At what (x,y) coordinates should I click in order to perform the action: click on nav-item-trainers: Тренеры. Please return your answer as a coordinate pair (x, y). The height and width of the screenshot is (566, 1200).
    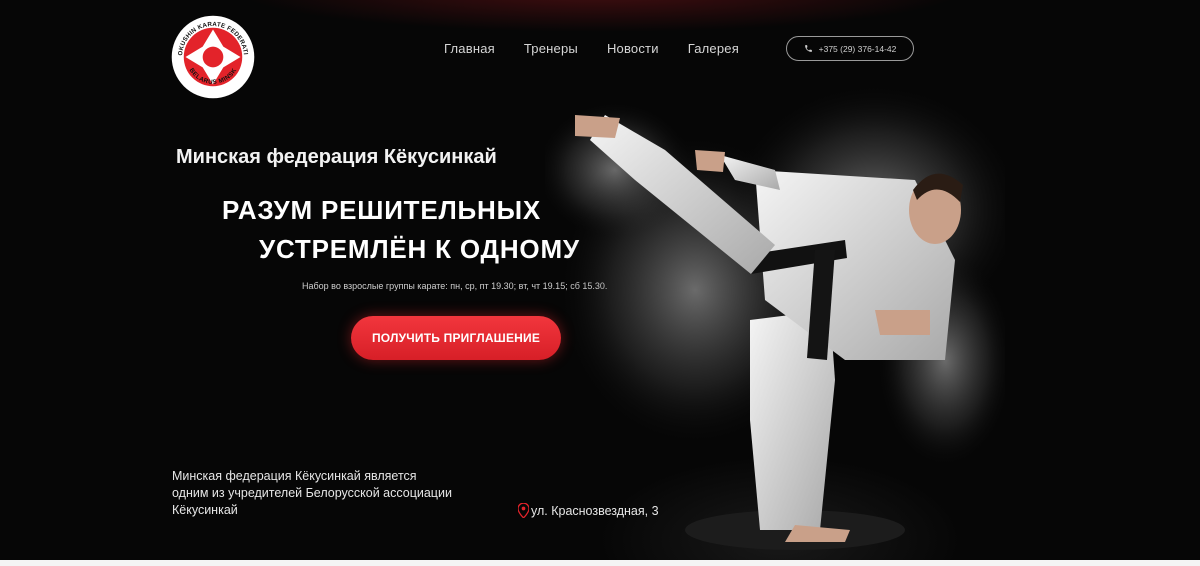
    Looking at the image, I should click on (551, 49).